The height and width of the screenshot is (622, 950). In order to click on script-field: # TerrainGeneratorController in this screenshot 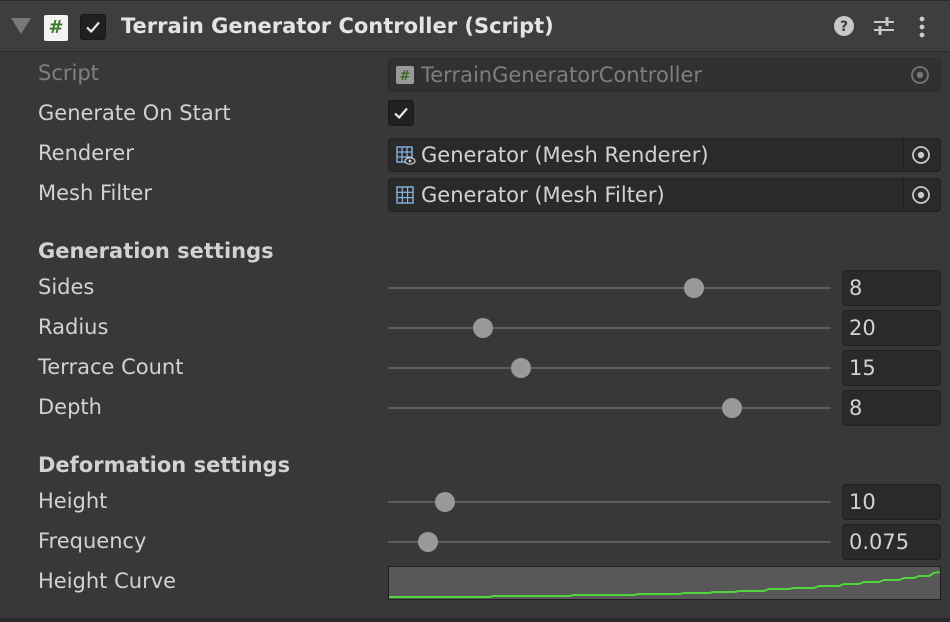, I will do `click(664, 75)`.